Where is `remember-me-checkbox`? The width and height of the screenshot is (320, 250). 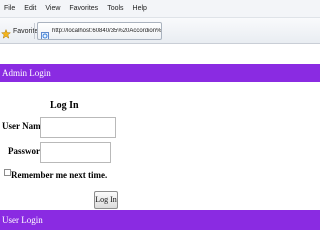
remember-me-checkbox is located at coordinates (7, 172).